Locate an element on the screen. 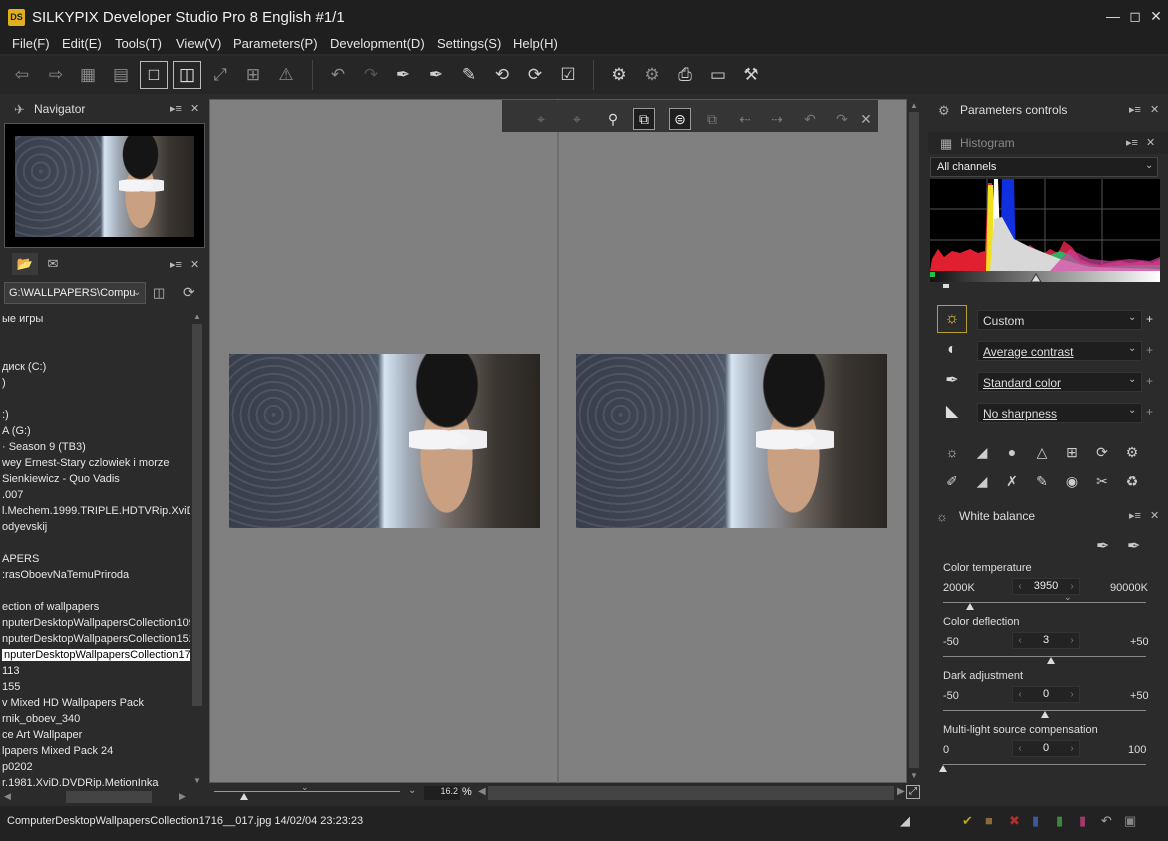 The height and width of the screenshot is (841, 1168). preview-list-icon: ▤ is located at coordinates (121, 75).